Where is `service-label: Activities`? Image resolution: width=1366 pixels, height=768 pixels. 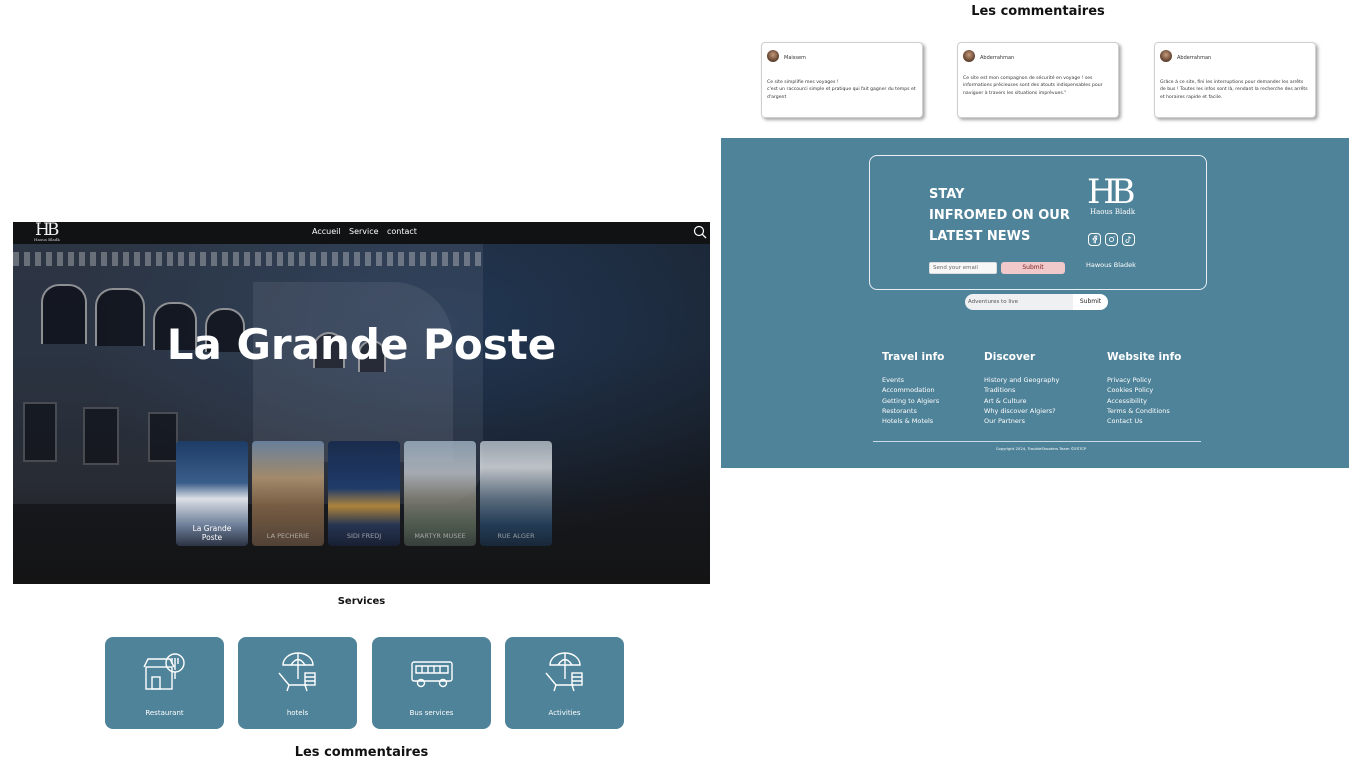 service-label: Activities is located at coordinates (564, 713).